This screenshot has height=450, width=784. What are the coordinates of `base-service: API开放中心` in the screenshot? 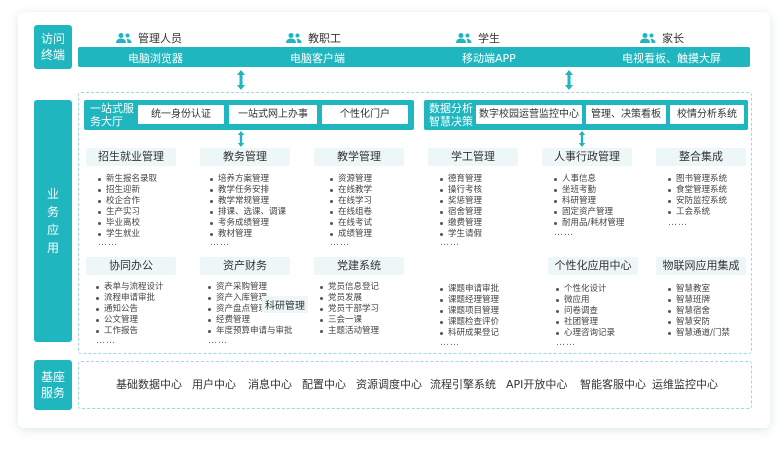 It's located at (536, 384).